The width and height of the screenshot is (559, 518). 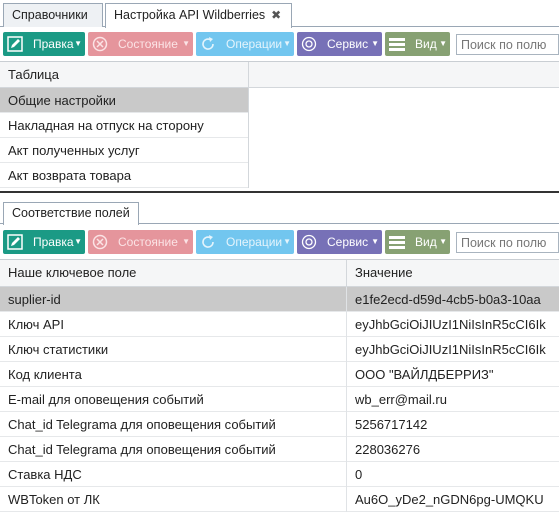 I want to click on key-cell: Код клиента, so click(x=173, y=374).